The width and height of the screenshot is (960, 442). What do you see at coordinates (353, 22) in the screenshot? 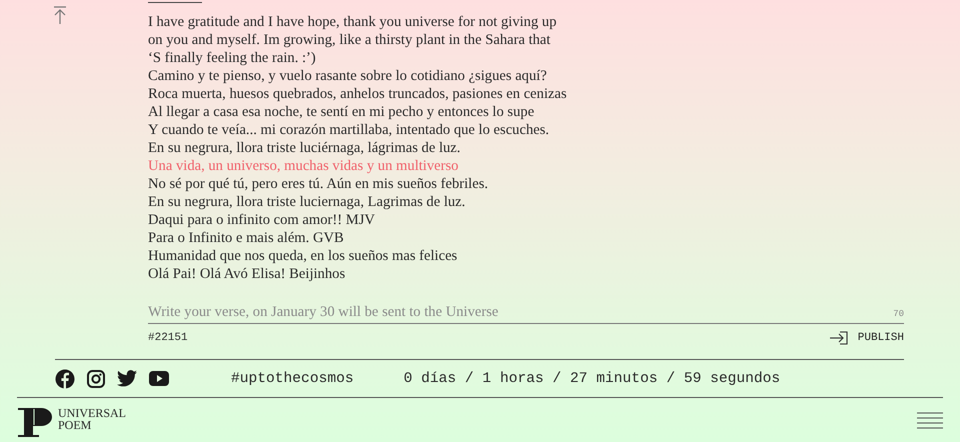
I see `verse-line: I have gratitude and I have hope, thank you universe for not giving up` at bounding box center [353, 22].